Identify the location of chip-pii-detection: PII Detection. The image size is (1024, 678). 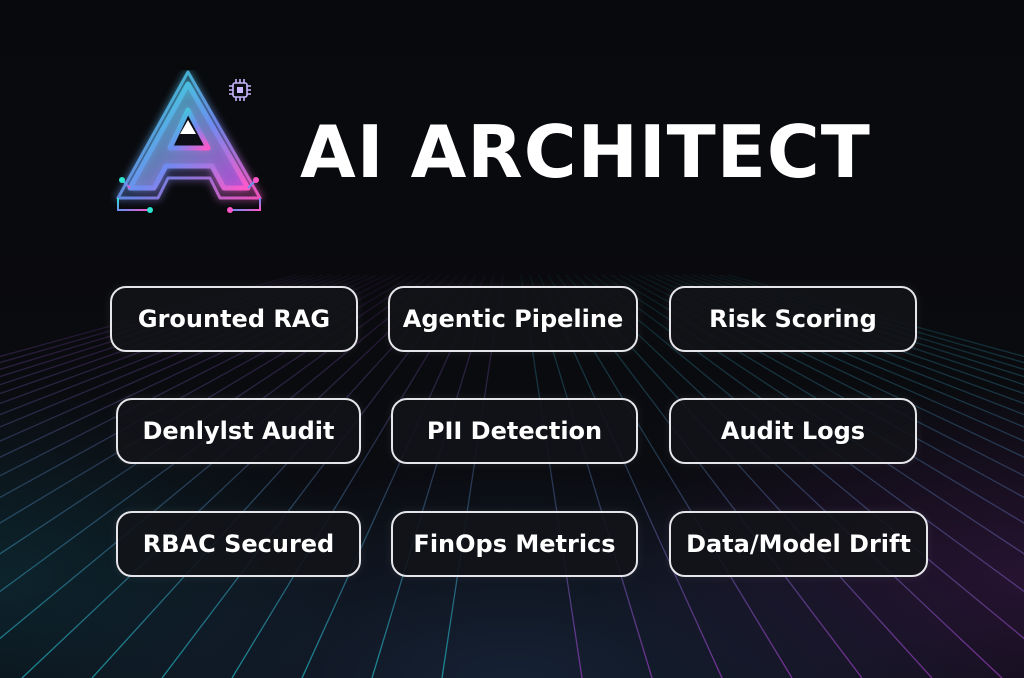
(514, 431).